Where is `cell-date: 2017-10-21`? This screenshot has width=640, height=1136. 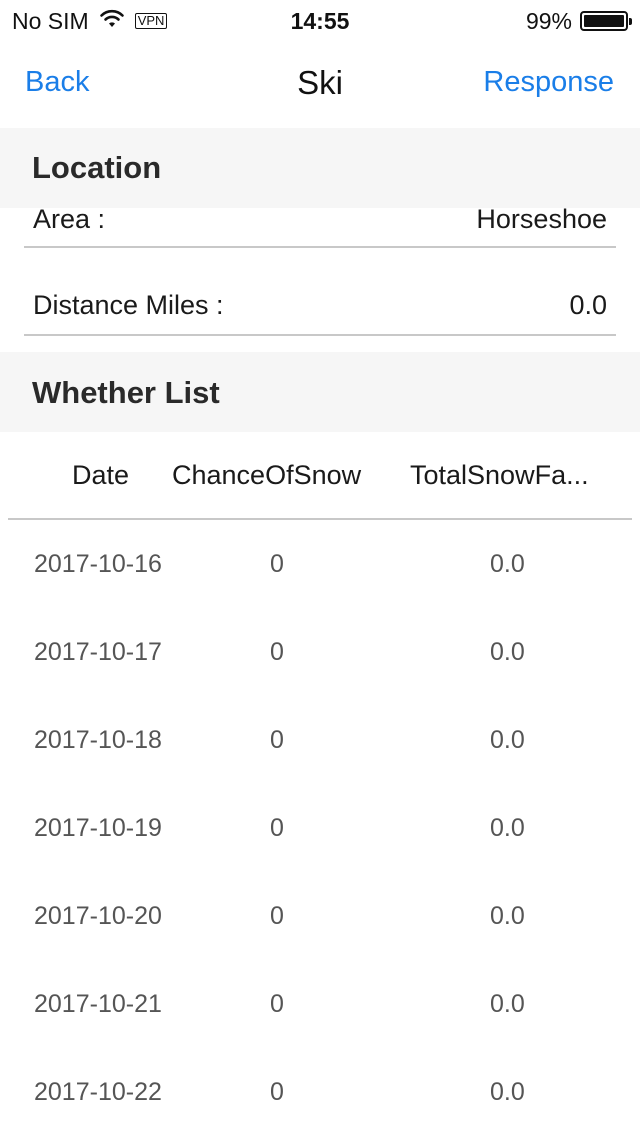 cell-date: 2017-10-21 is located at coordinates (98, 1004).